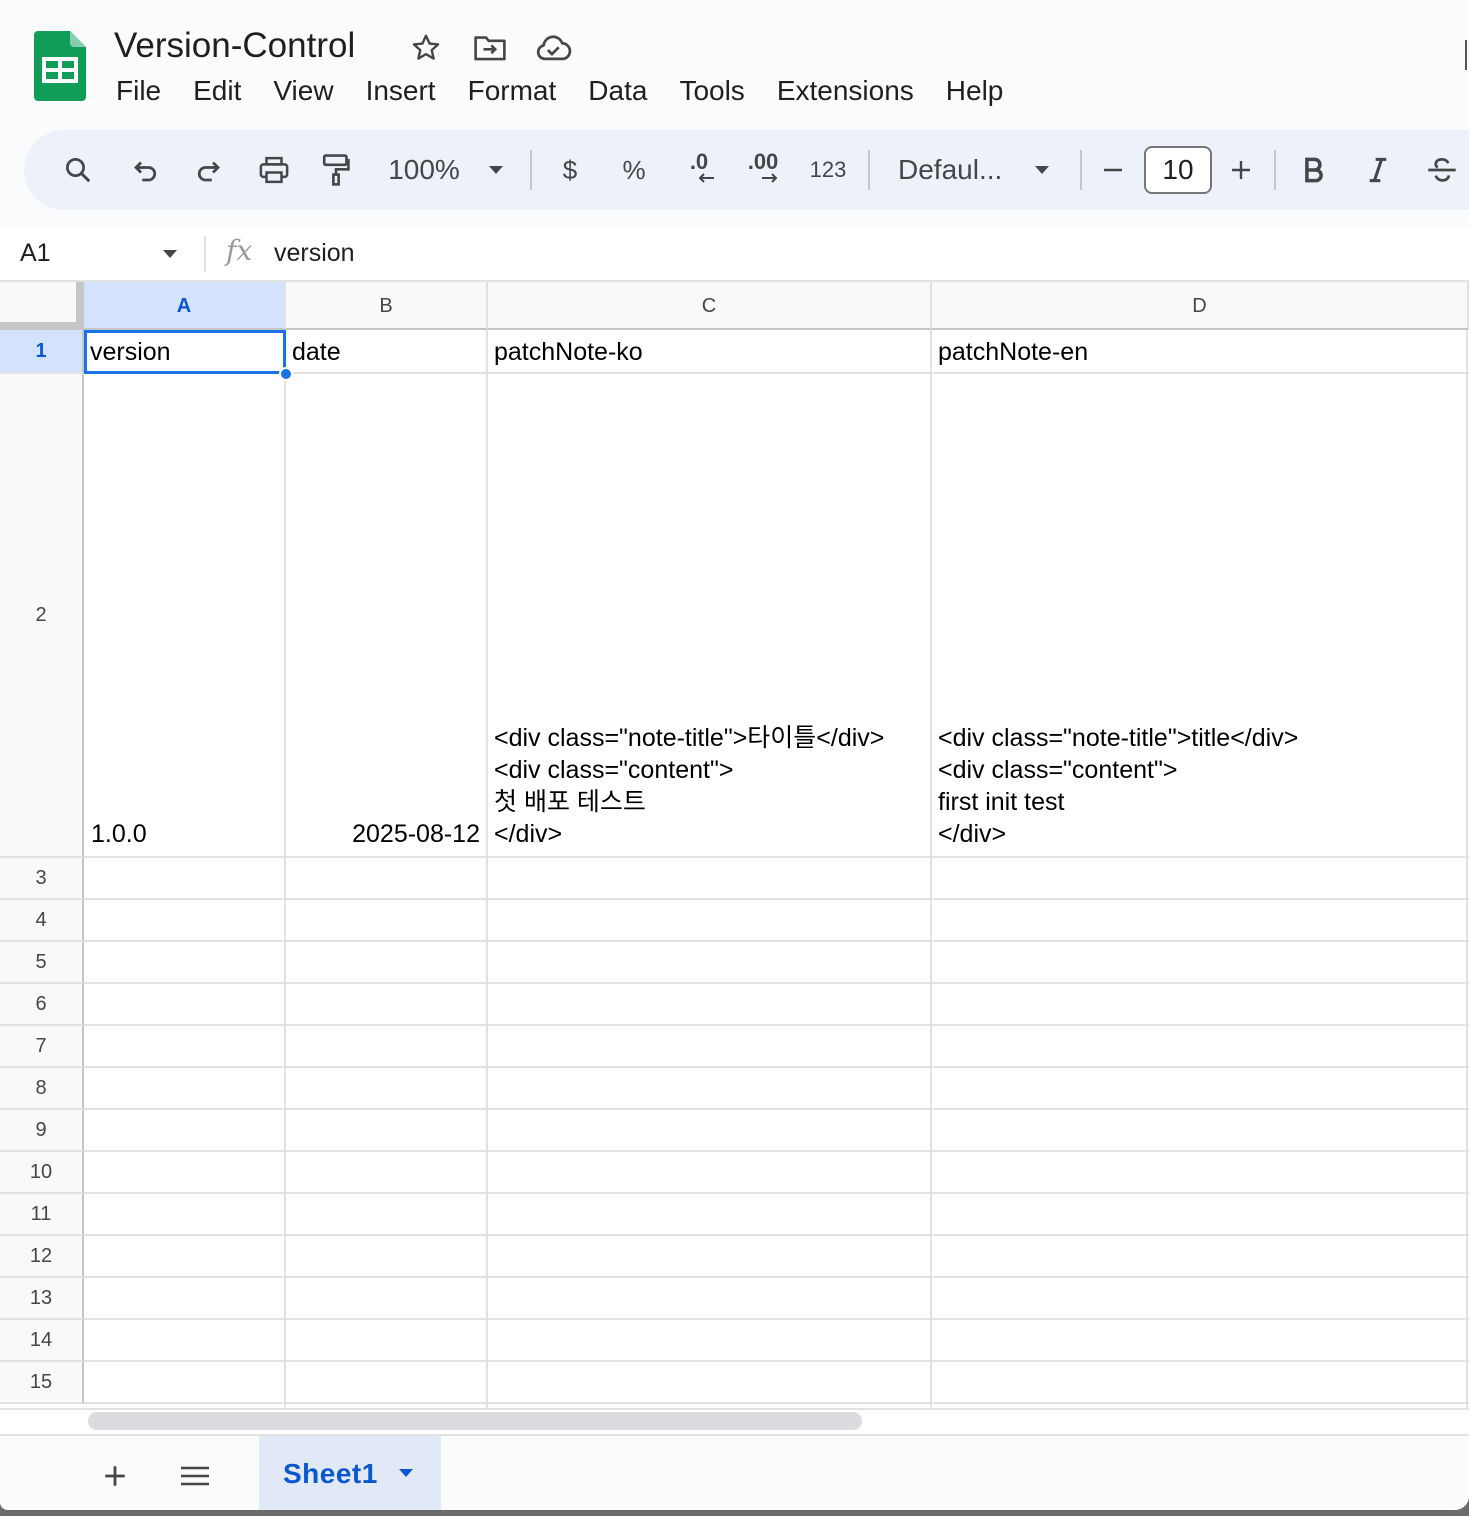 The width and height of the screenshot is (1469, 1516). What do you see at coordinates (386, 615) in the screenshot?
I see `cell-b2: 2025-08-12` at bounding box center [386, 615].